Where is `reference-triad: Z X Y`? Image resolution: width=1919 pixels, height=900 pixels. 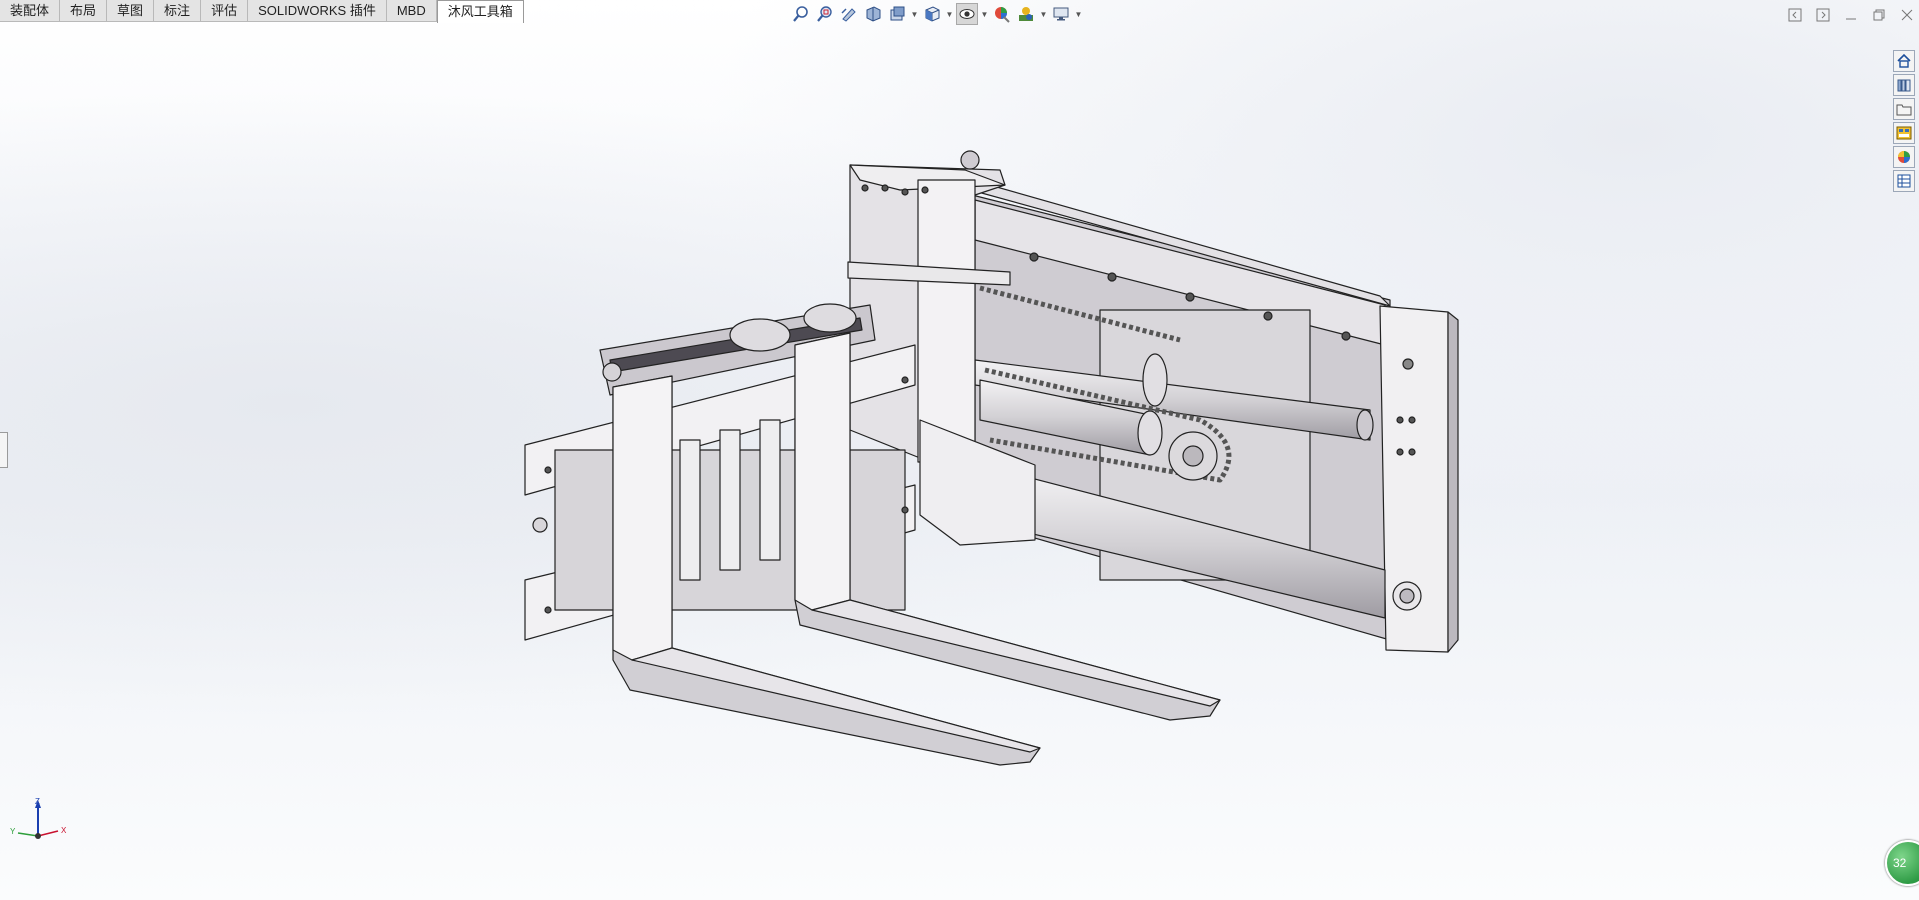
reference-triad: Z X Y is located at coordinates (38, 818).